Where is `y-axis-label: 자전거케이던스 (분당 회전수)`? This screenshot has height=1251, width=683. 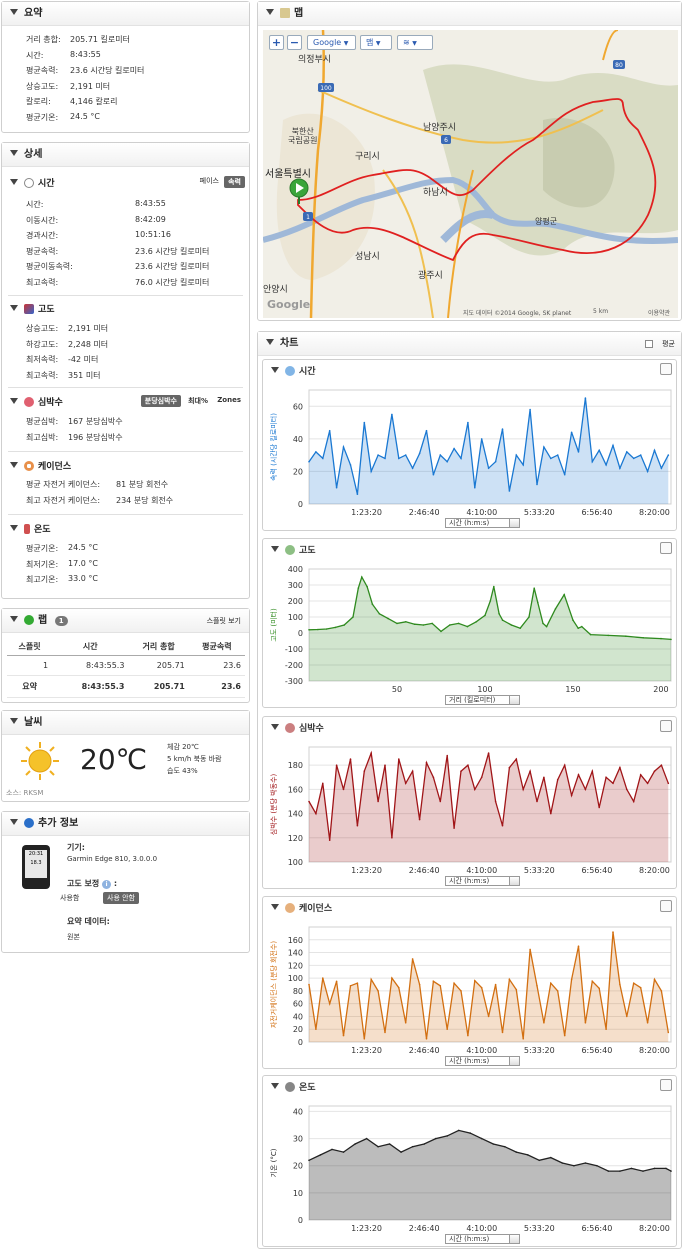
y-axis-label: 자전거케이던스 (분당 회전수) is located at coordinates (273, 984).